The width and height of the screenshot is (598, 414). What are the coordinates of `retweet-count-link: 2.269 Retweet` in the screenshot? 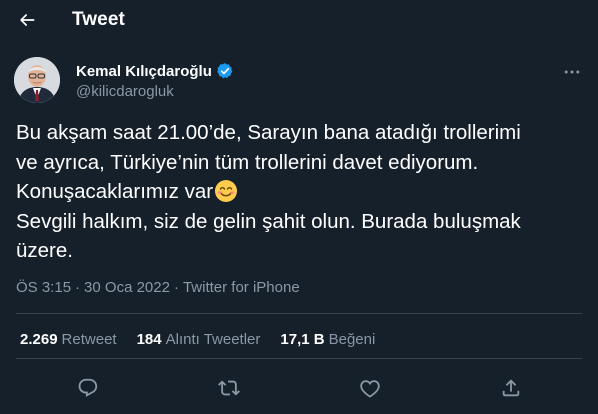 It's located at (68, 339).